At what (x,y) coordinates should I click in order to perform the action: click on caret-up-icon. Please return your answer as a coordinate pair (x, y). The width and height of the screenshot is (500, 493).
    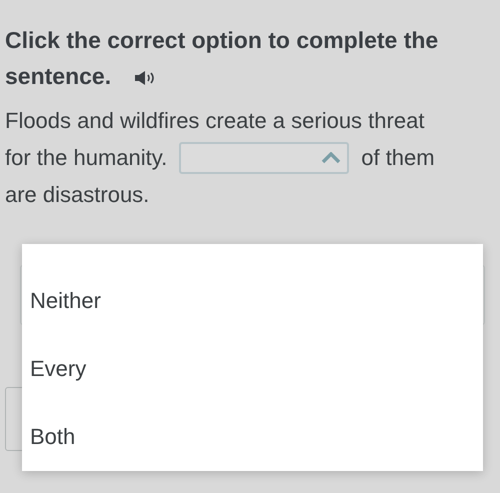
    Looking at the image, I should click on (331, 158).